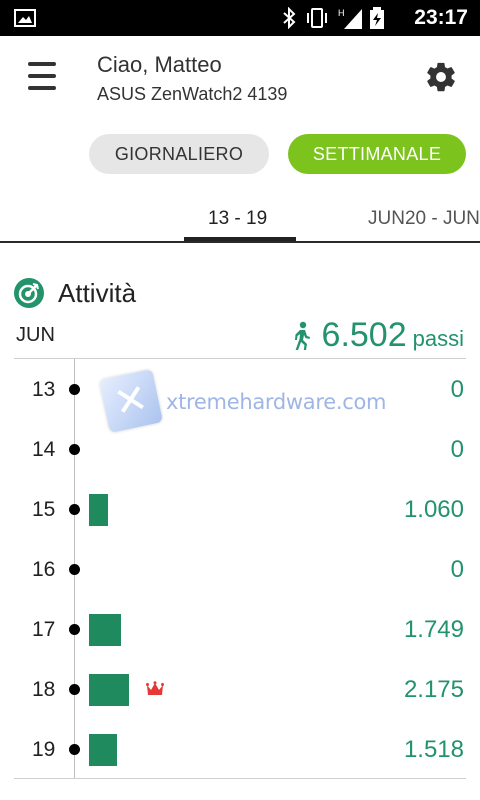 The width and height of the screenshot is (480, 800). I want to click on status-bar: H 23:17, so click(240, 18).